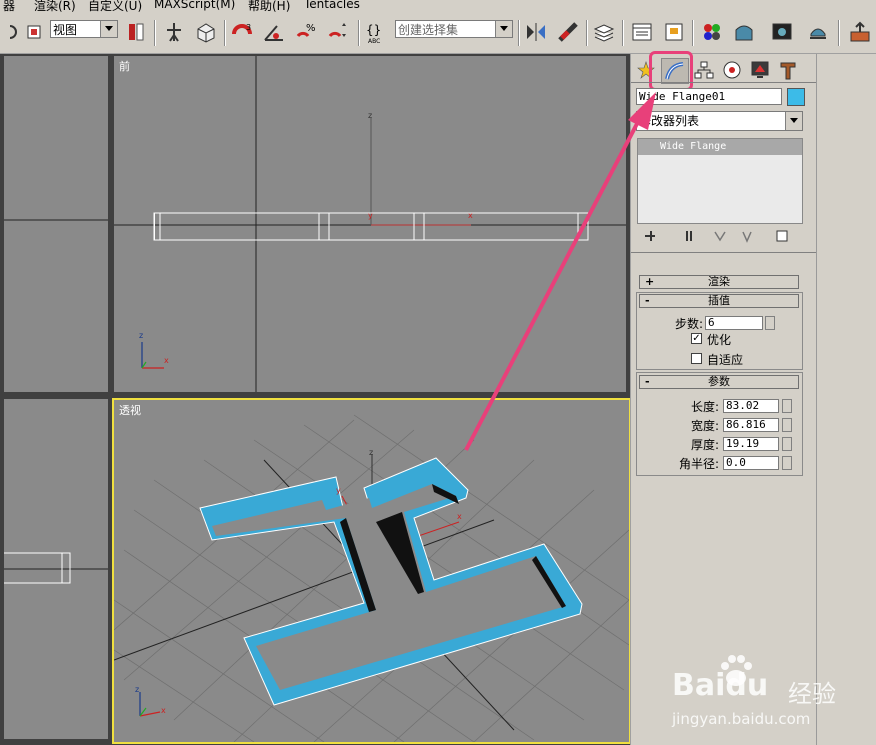 The height and width of the screenshot is (745, 876). Describe the element at coordinates (744, 32) in the screenshot. I see `render-setup-icon` at that location.